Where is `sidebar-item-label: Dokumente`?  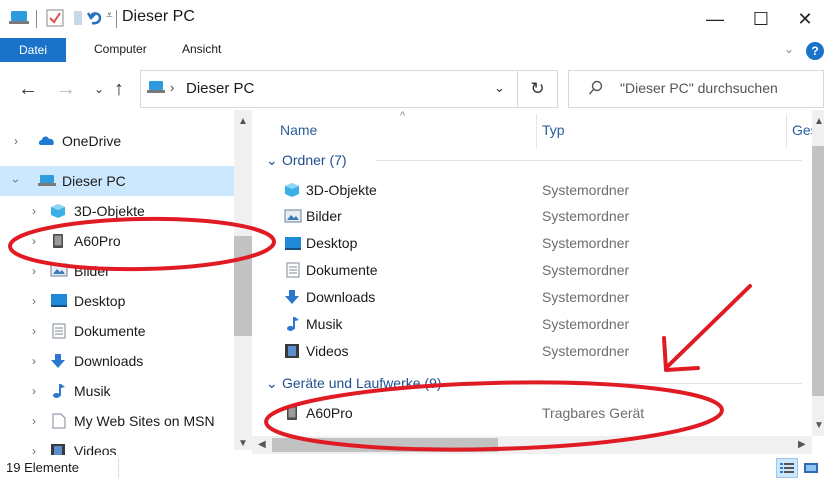
sidebar-item-label: Dokumente is located at coordinates (110, 331).